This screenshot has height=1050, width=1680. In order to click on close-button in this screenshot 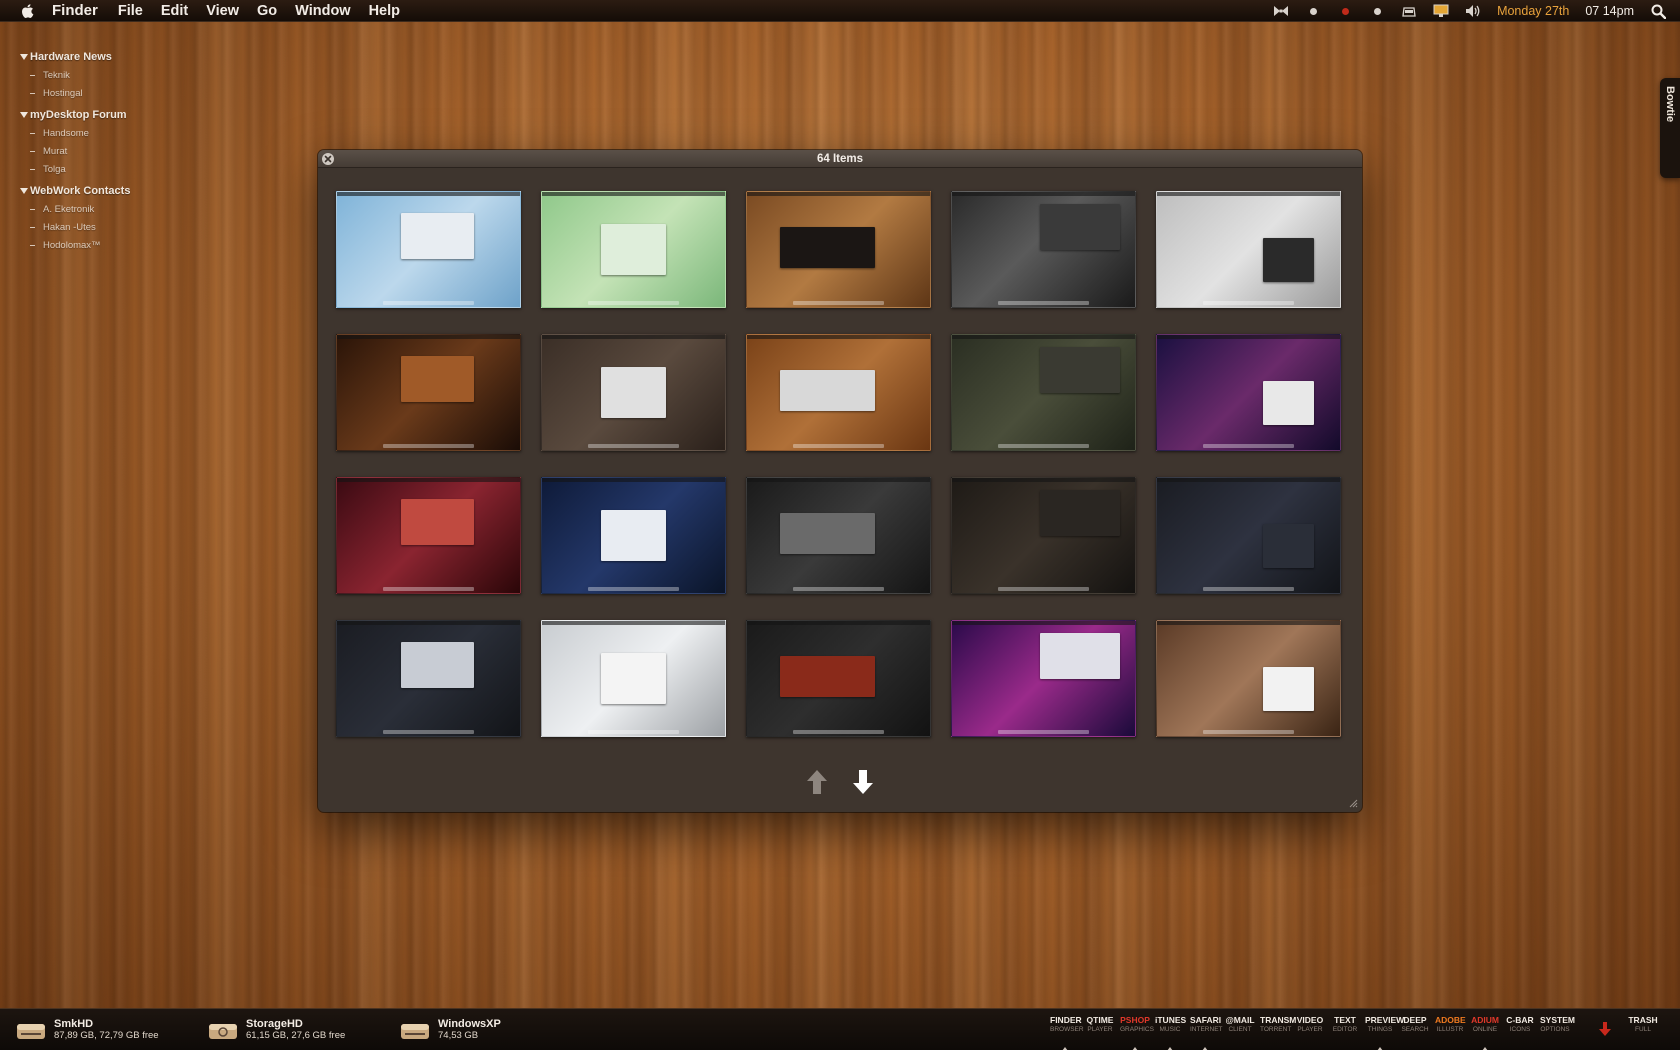, I will do `click(328, 159)`.